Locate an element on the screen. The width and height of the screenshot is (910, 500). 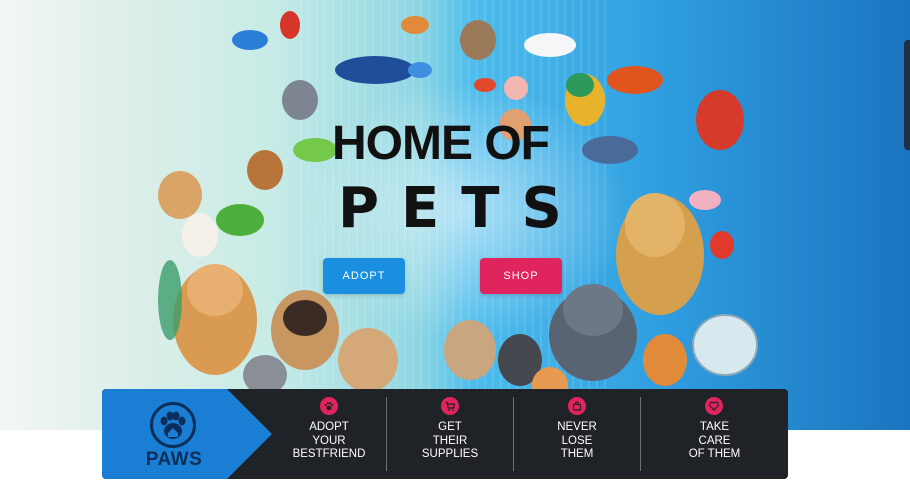
orange-cat-illustration is located at coordinates (665, 360).